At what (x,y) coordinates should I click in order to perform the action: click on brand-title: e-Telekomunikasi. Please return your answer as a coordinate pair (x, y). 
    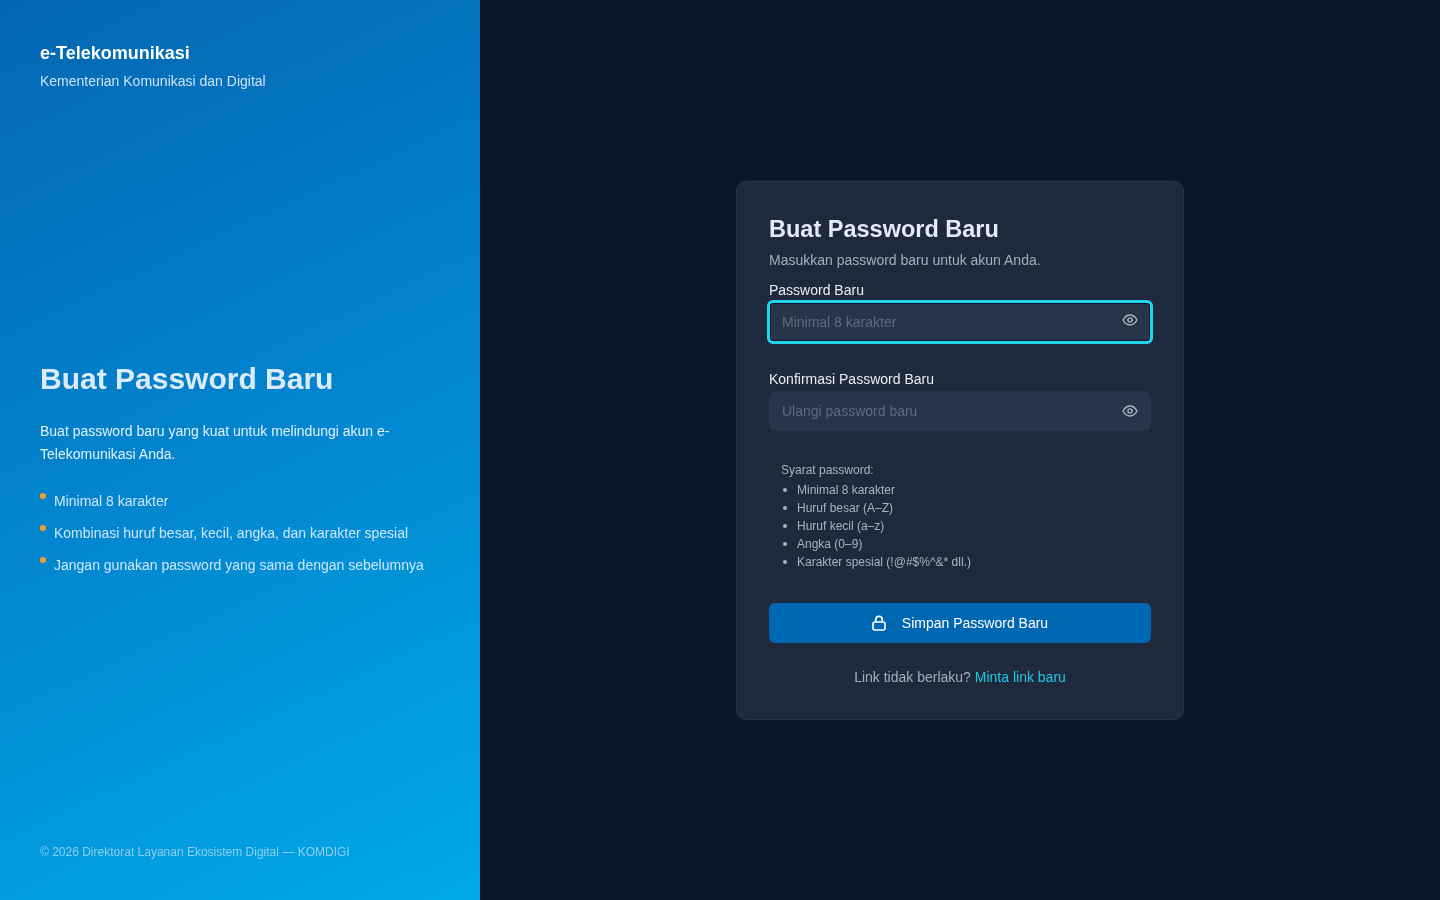
    Looking at the image, I should click on (115, 53).